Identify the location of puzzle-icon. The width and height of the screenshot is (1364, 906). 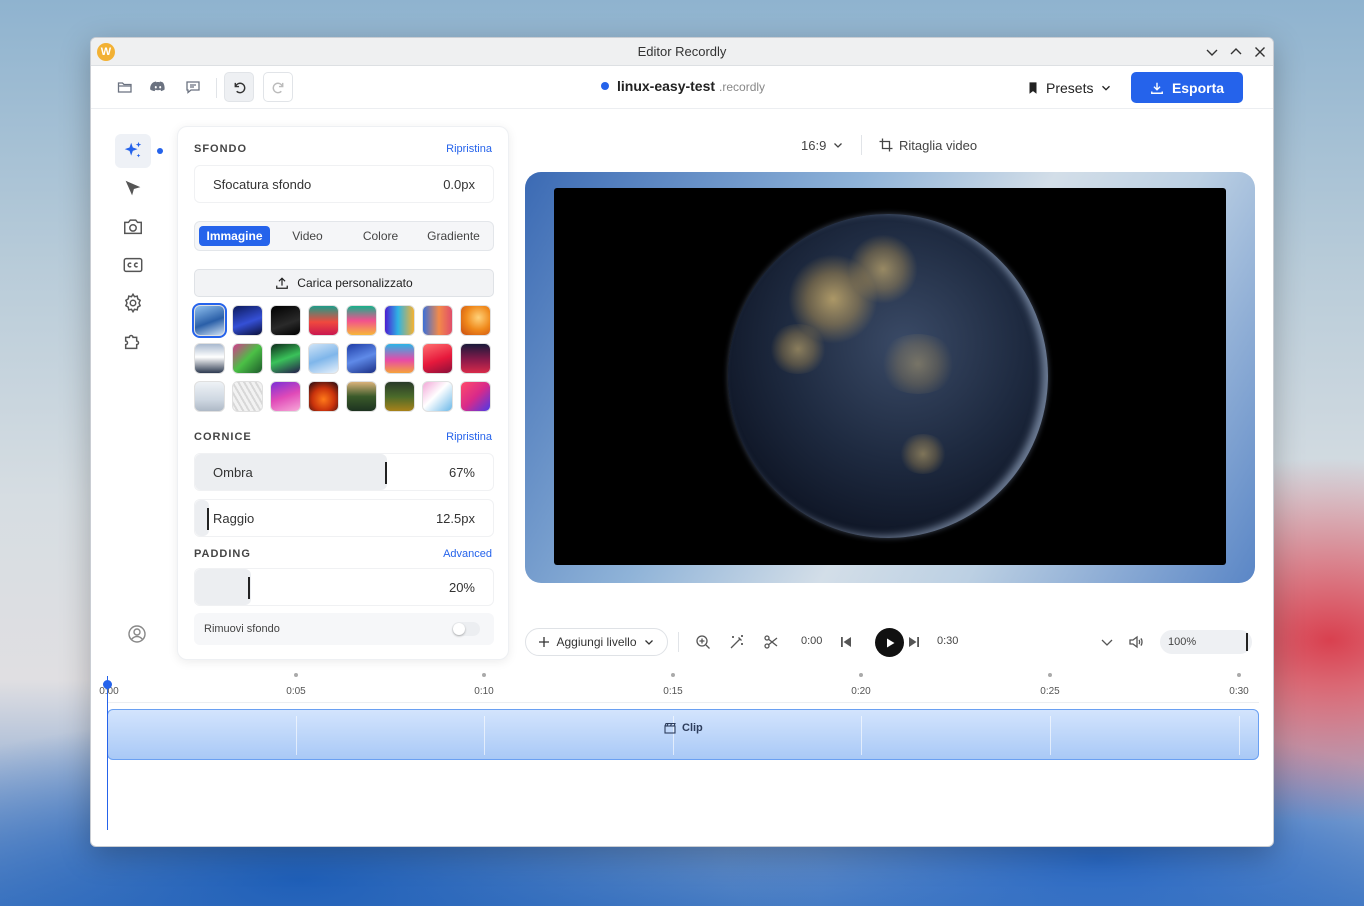
(132, 342).